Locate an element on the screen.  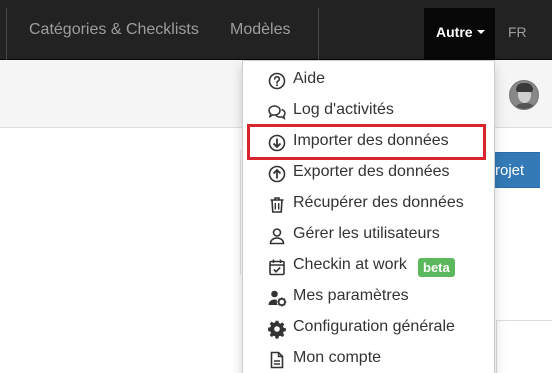
nav-link-categories: Catégories & Checklists is located at coordinates (114, 30).